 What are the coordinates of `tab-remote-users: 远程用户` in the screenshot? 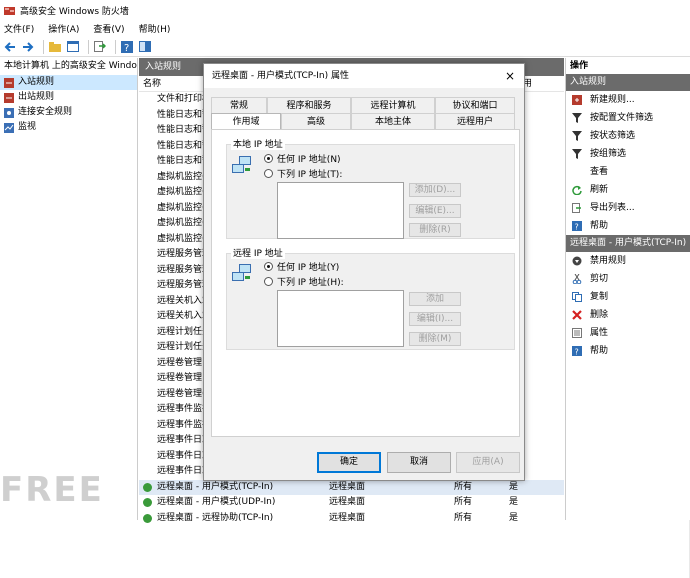 It's located at (475, 121).